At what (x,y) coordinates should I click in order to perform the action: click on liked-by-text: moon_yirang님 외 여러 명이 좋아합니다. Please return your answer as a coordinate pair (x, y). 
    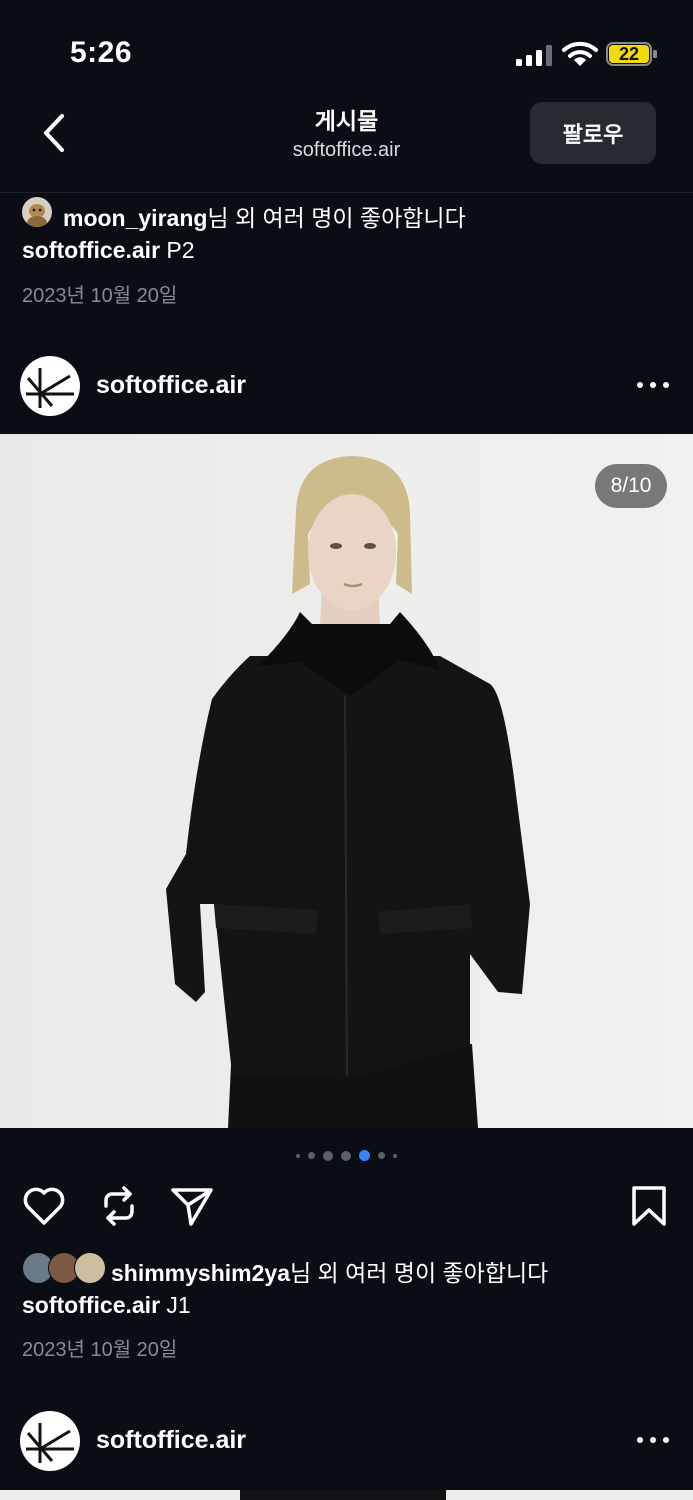
    Looking at the image, I should click on (264, 216).